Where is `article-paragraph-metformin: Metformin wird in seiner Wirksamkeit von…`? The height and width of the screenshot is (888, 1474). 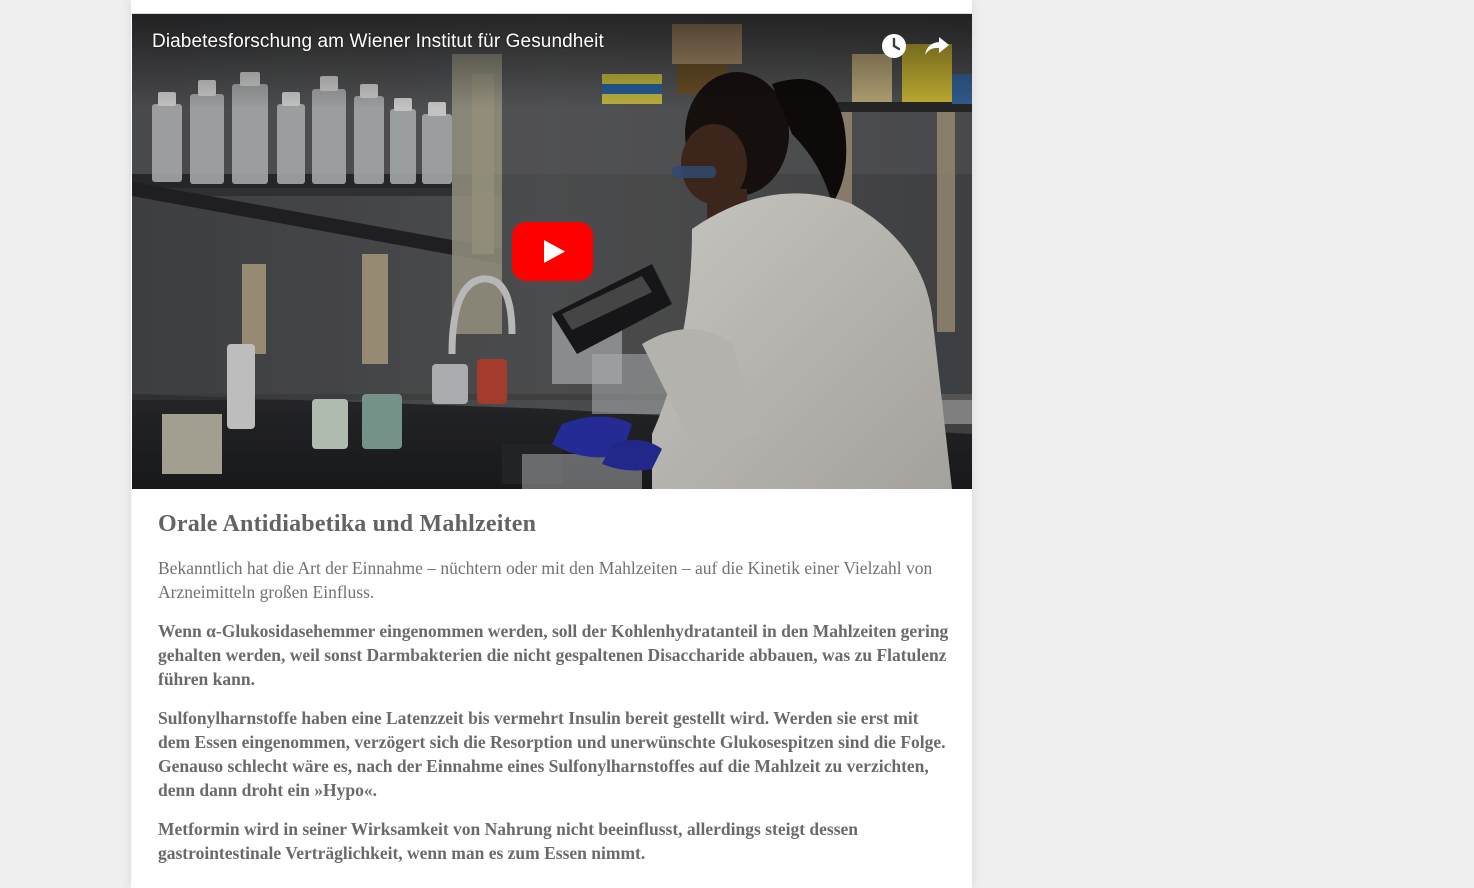 article-paragraph-metformin: Metformin wird in seiner Wirksamkeit von… is located at coordinates (508, 841).